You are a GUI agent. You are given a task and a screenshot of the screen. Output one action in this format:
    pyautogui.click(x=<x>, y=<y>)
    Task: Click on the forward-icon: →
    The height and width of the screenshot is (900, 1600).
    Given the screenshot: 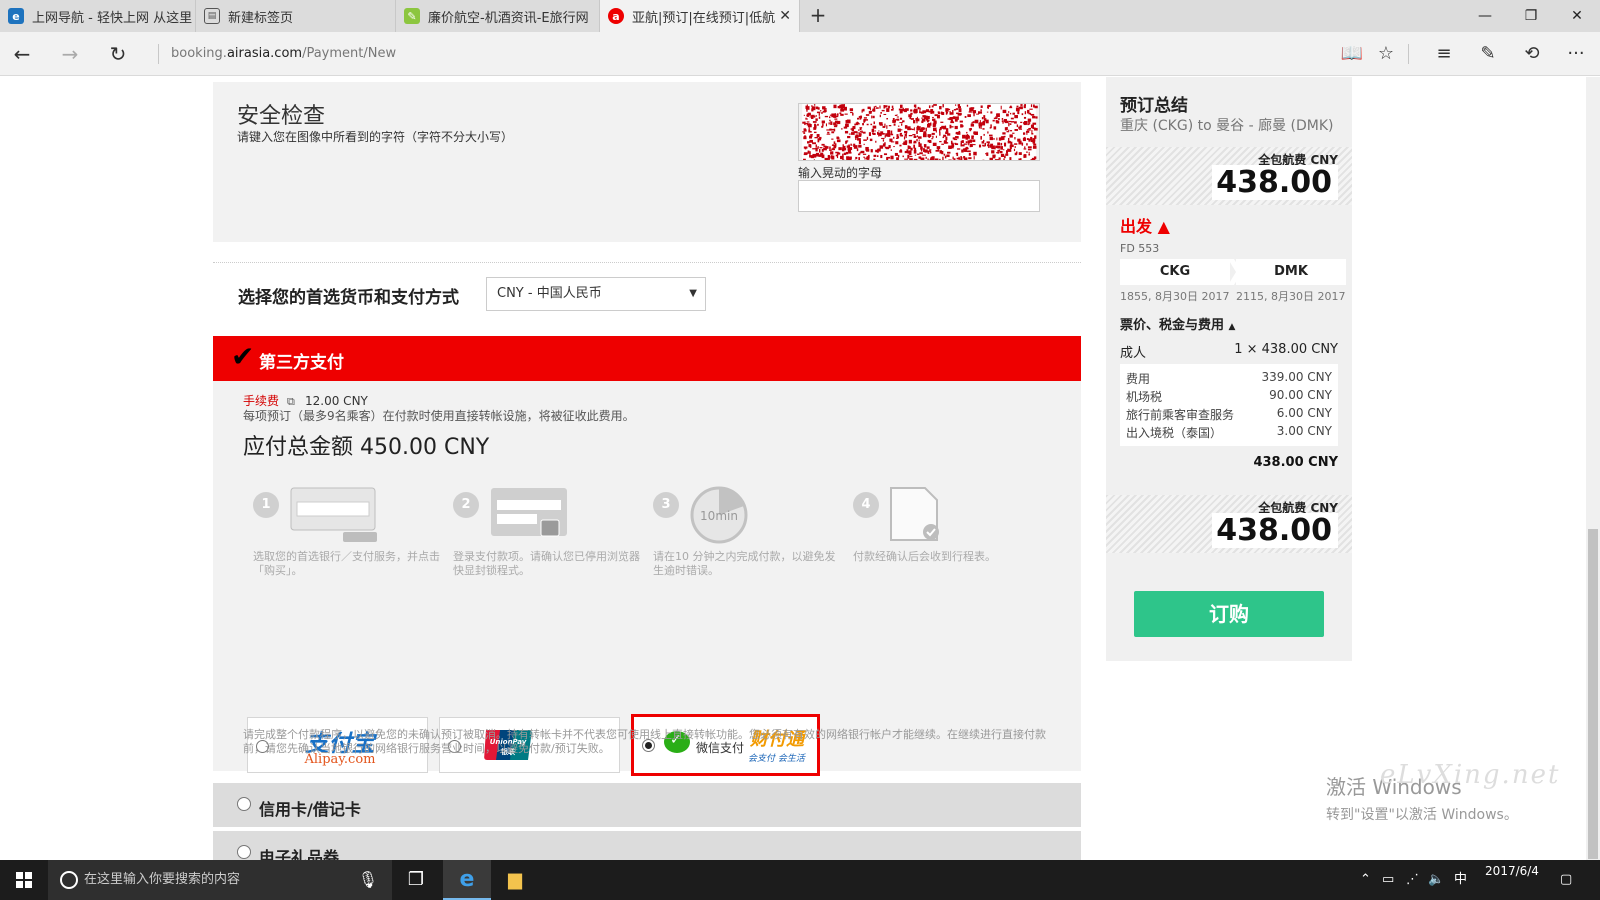 What is the action you would take?
    pyautogui.click(x=70, y=54)
    